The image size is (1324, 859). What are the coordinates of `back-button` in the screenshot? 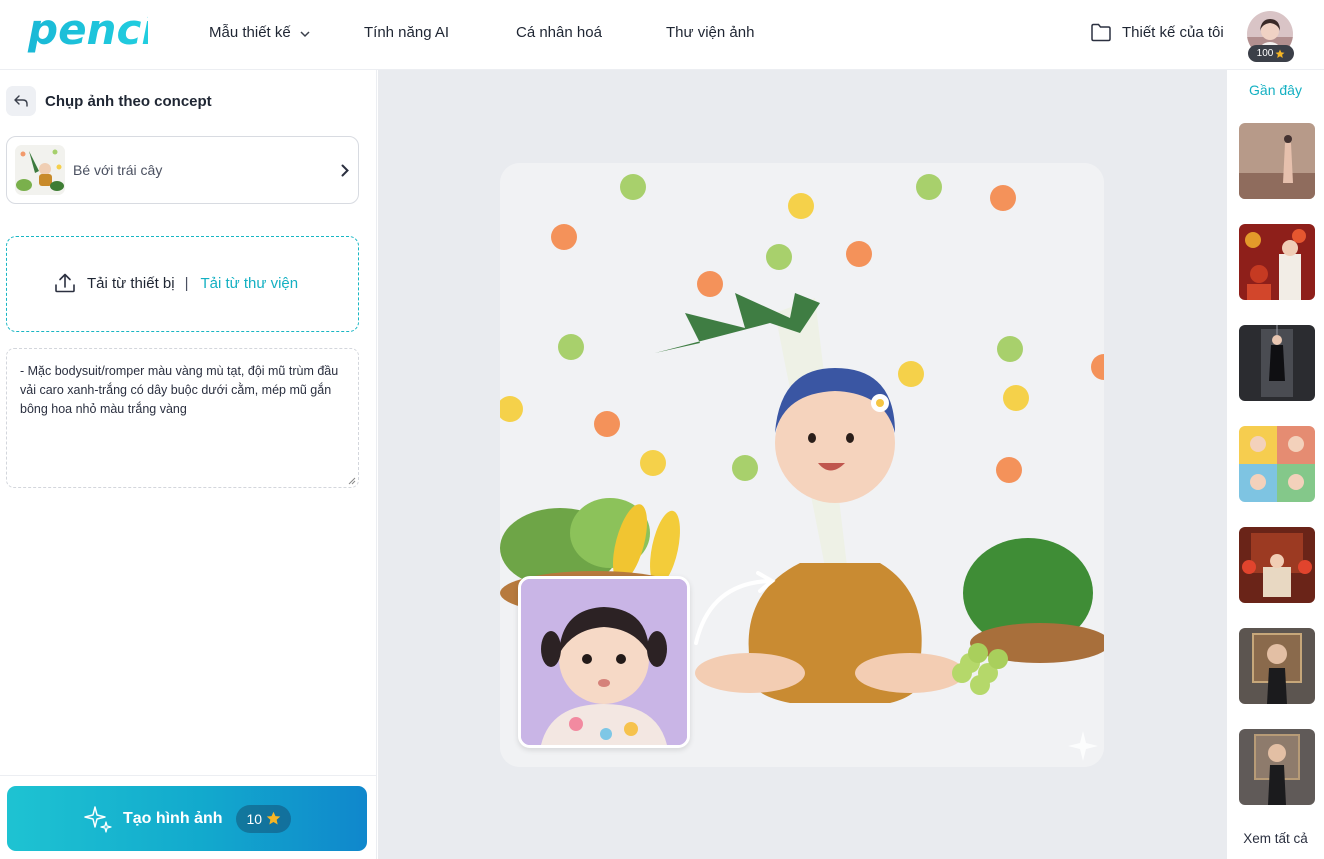 It's located at (21, 101).